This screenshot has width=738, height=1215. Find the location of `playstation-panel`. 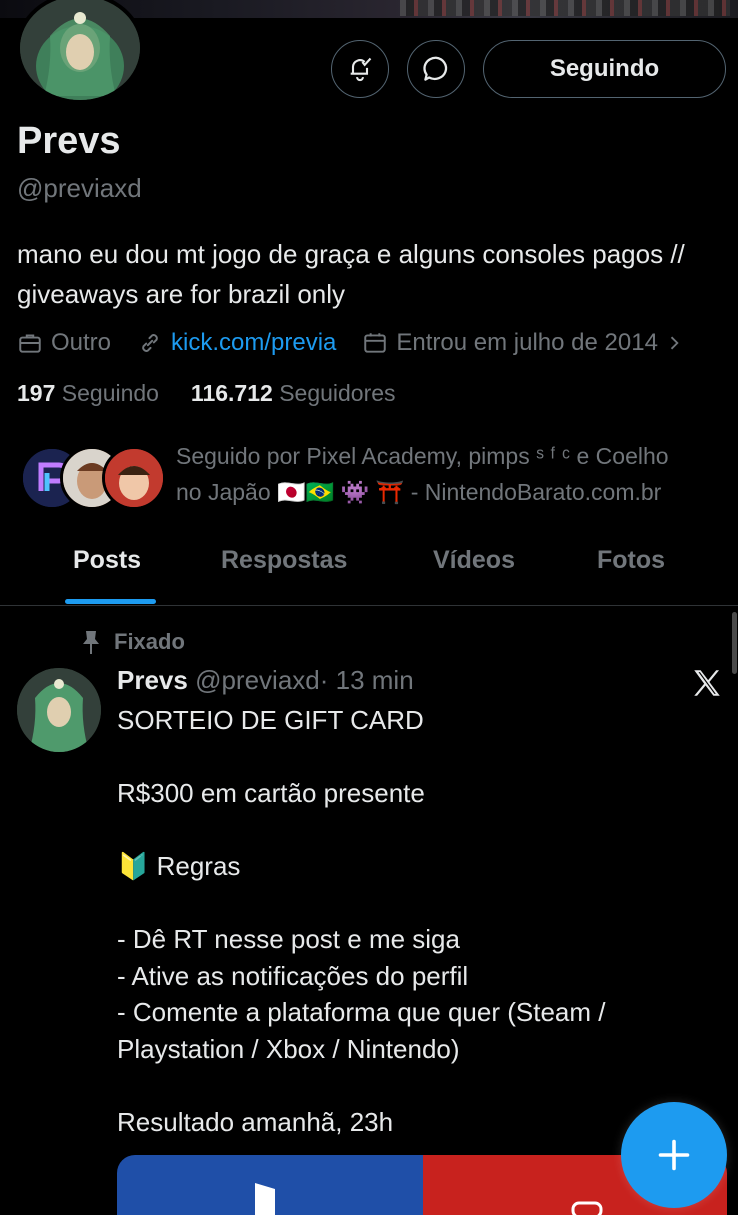

playstation-panel is located at coordinates (270, 1185).